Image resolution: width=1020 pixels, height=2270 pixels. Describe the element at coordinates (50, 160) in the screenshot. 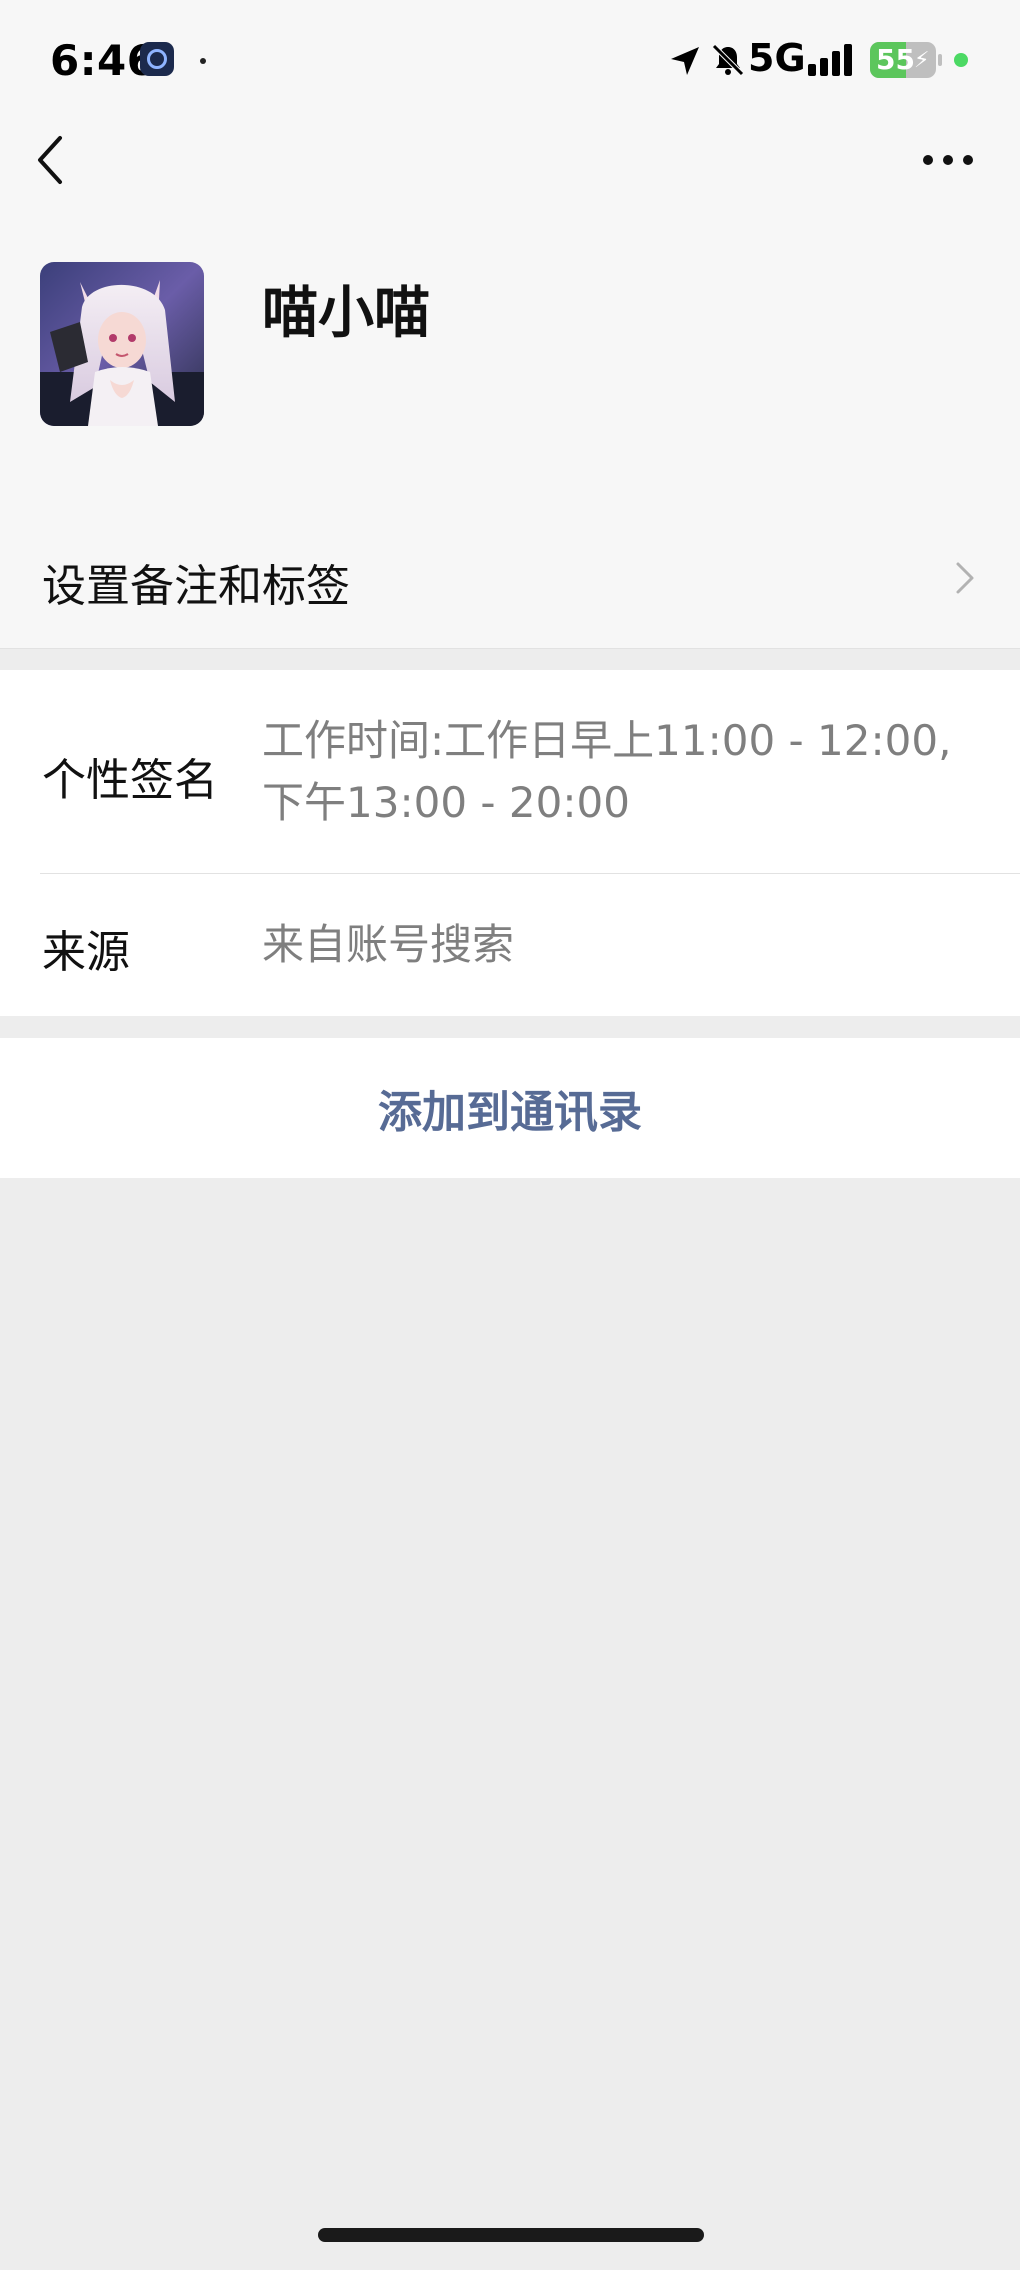

I see `back-button` at that location.